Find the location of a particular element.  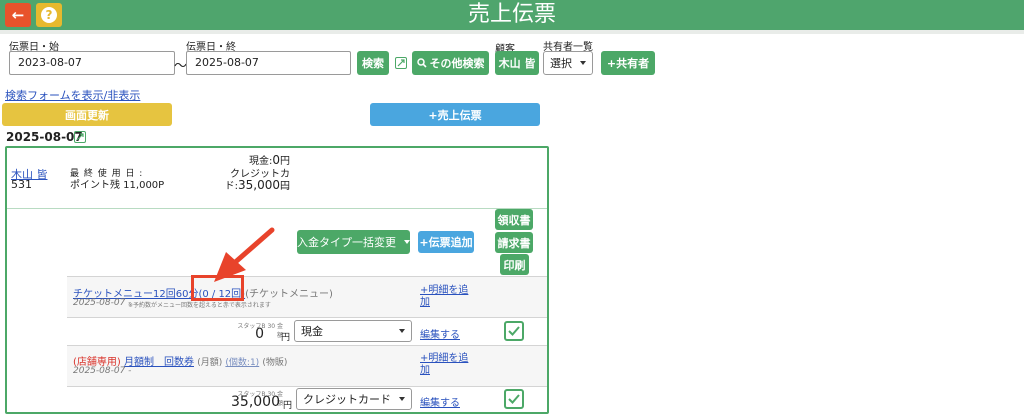

annotation-arrow-icon is located at coordinates (244, 254).